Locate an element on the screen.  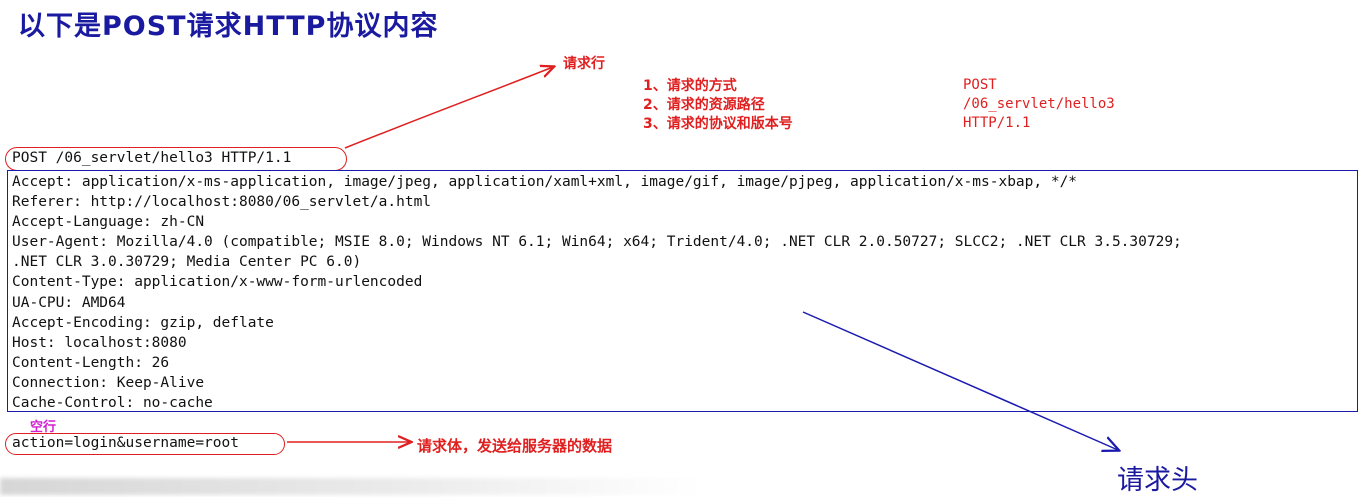
arrow-to-request-line-label is located at coordinates (448, 108).